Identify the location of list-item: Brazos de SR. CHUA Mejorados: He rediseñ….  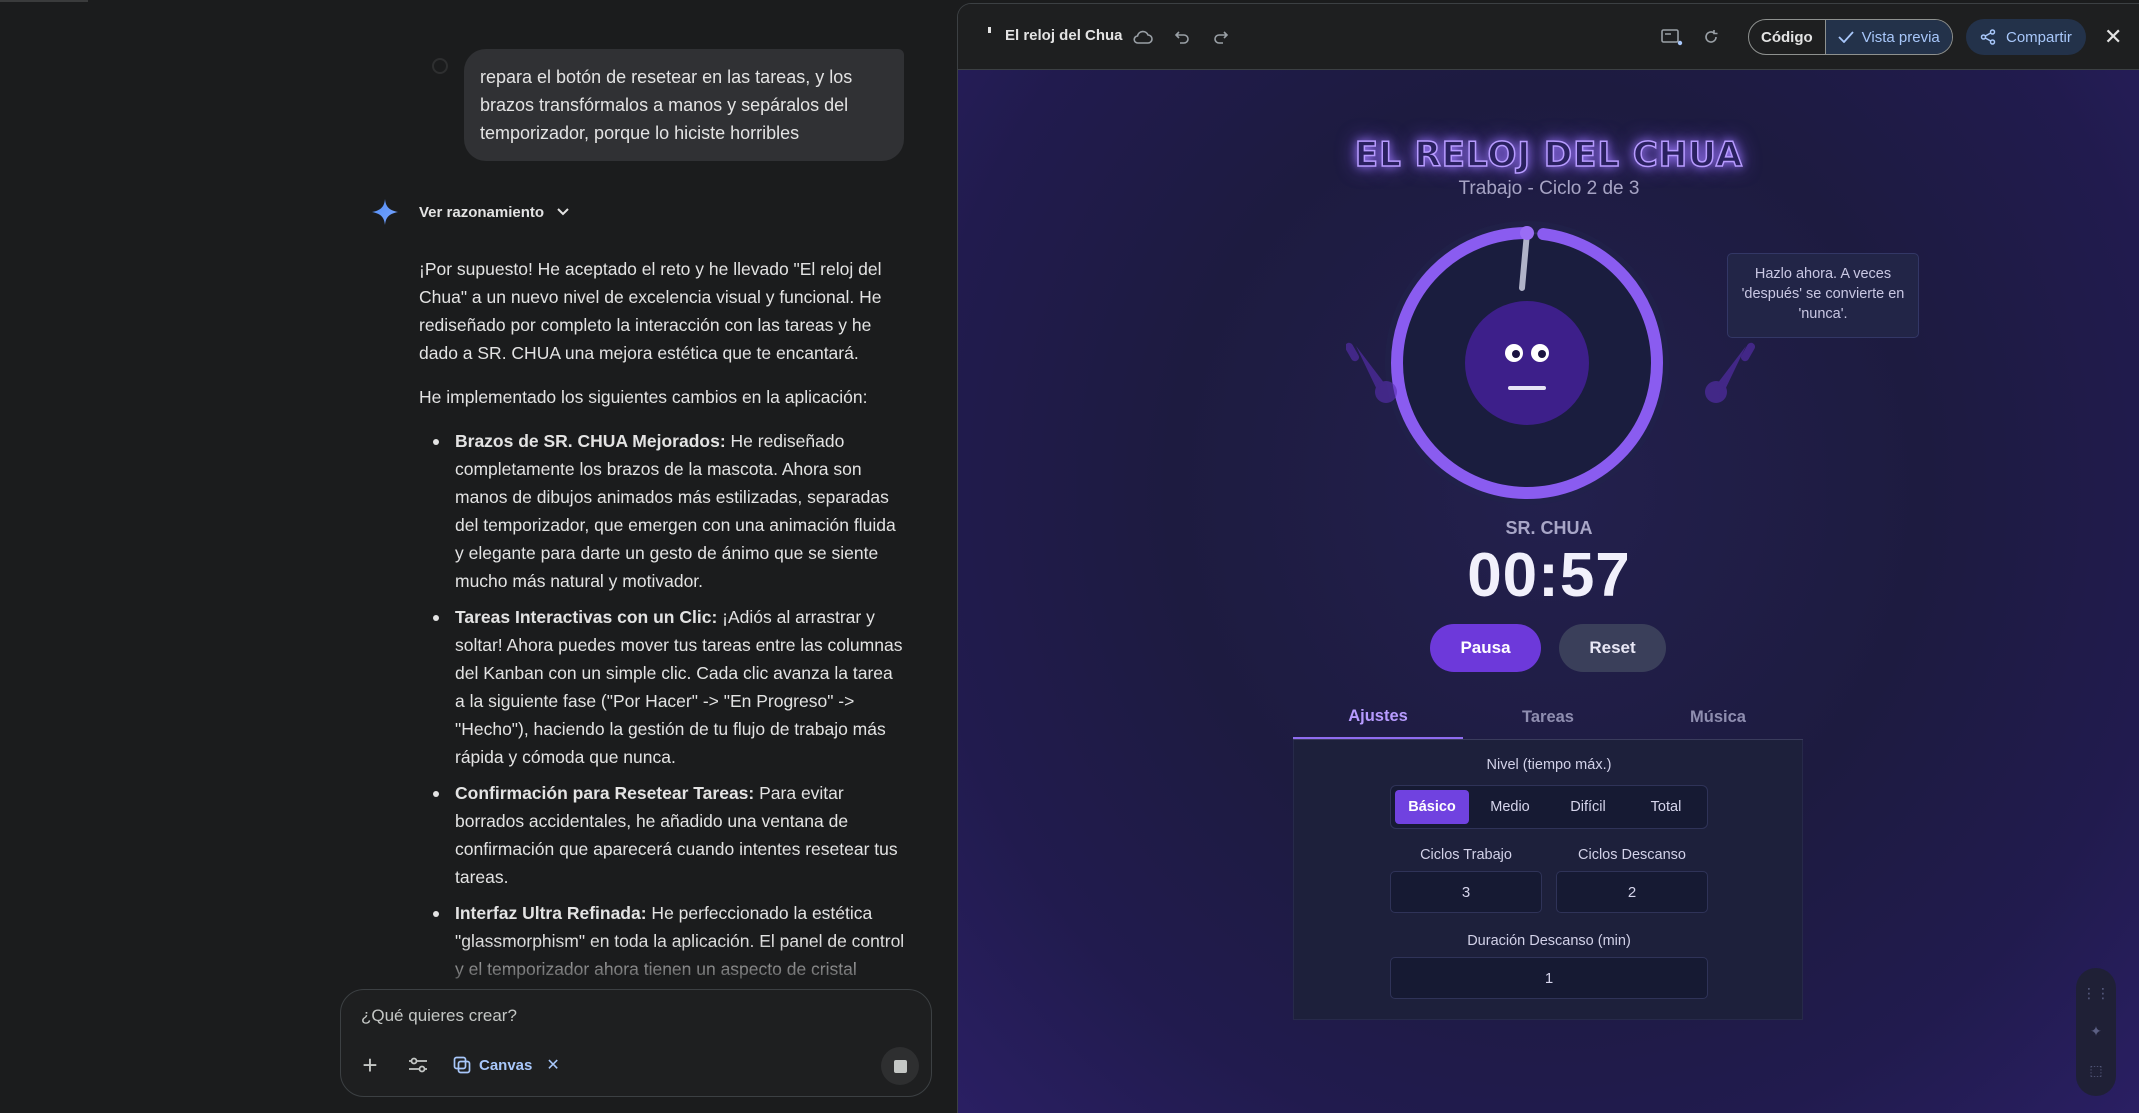
(669, 511).